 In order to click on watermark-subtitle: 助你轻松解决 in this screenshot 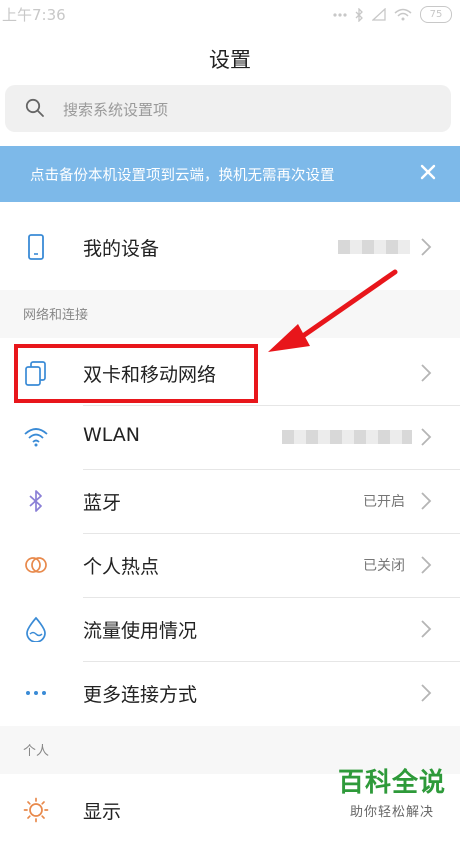, I will do `click(391, 812)`.